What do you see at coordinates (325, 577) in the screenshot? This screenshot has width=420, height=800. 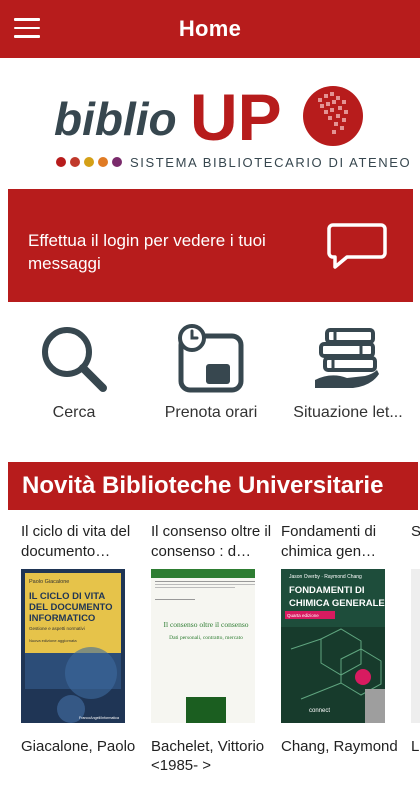 I see `svg-text: Jason Overby · Raymond Chang` at bounding box center [325, 577].